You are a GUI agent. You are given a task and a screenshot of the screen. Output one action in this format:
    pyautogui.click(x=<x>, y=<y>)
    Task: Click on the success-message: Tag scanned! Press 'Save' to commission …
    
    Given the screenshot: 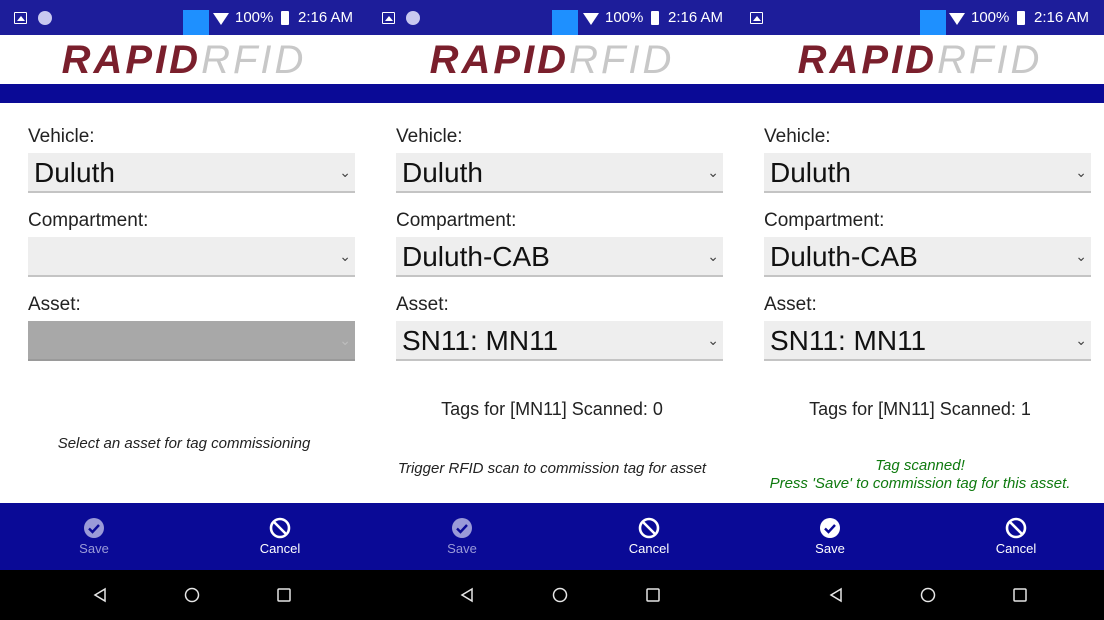 What is the action you would take?
    pyautogui.click(x=920, y=475)
    